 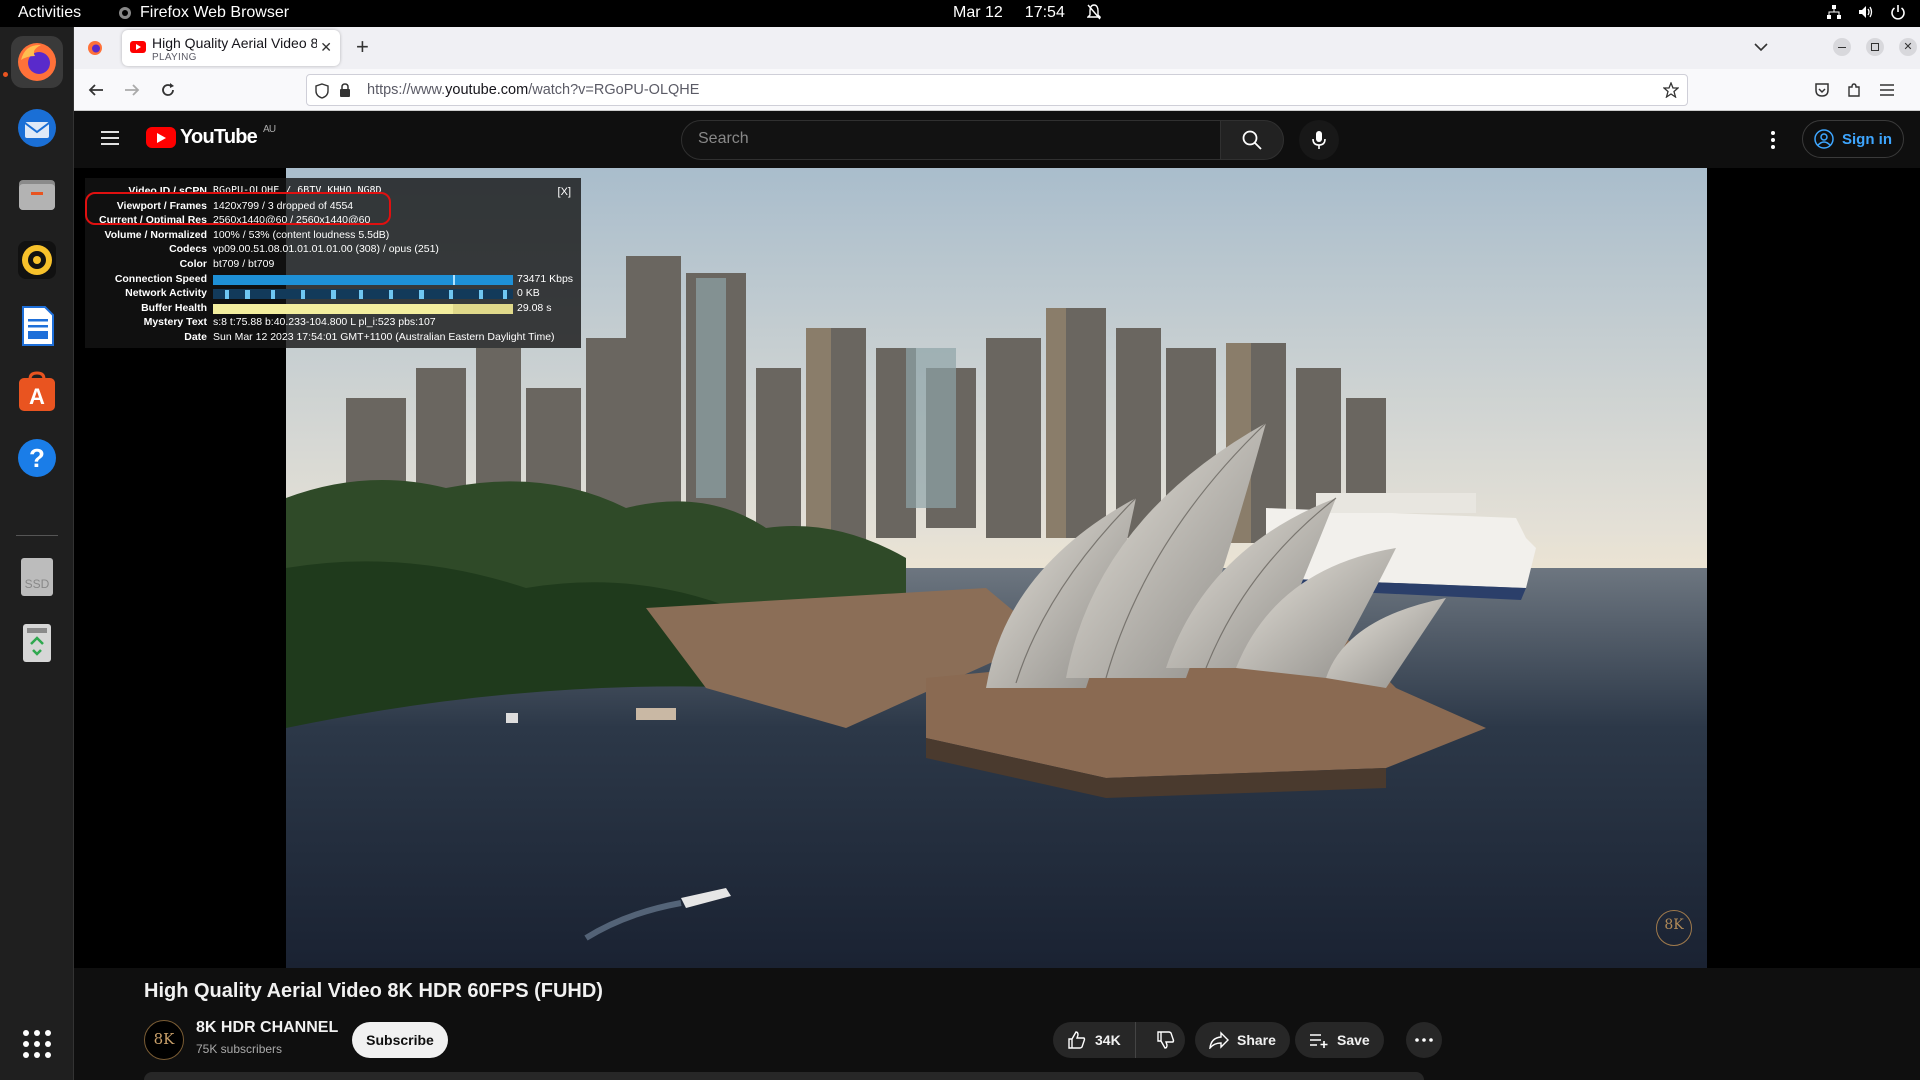 I want to click on clock: Mar 12 17:54, so click(x=1027, y=13).